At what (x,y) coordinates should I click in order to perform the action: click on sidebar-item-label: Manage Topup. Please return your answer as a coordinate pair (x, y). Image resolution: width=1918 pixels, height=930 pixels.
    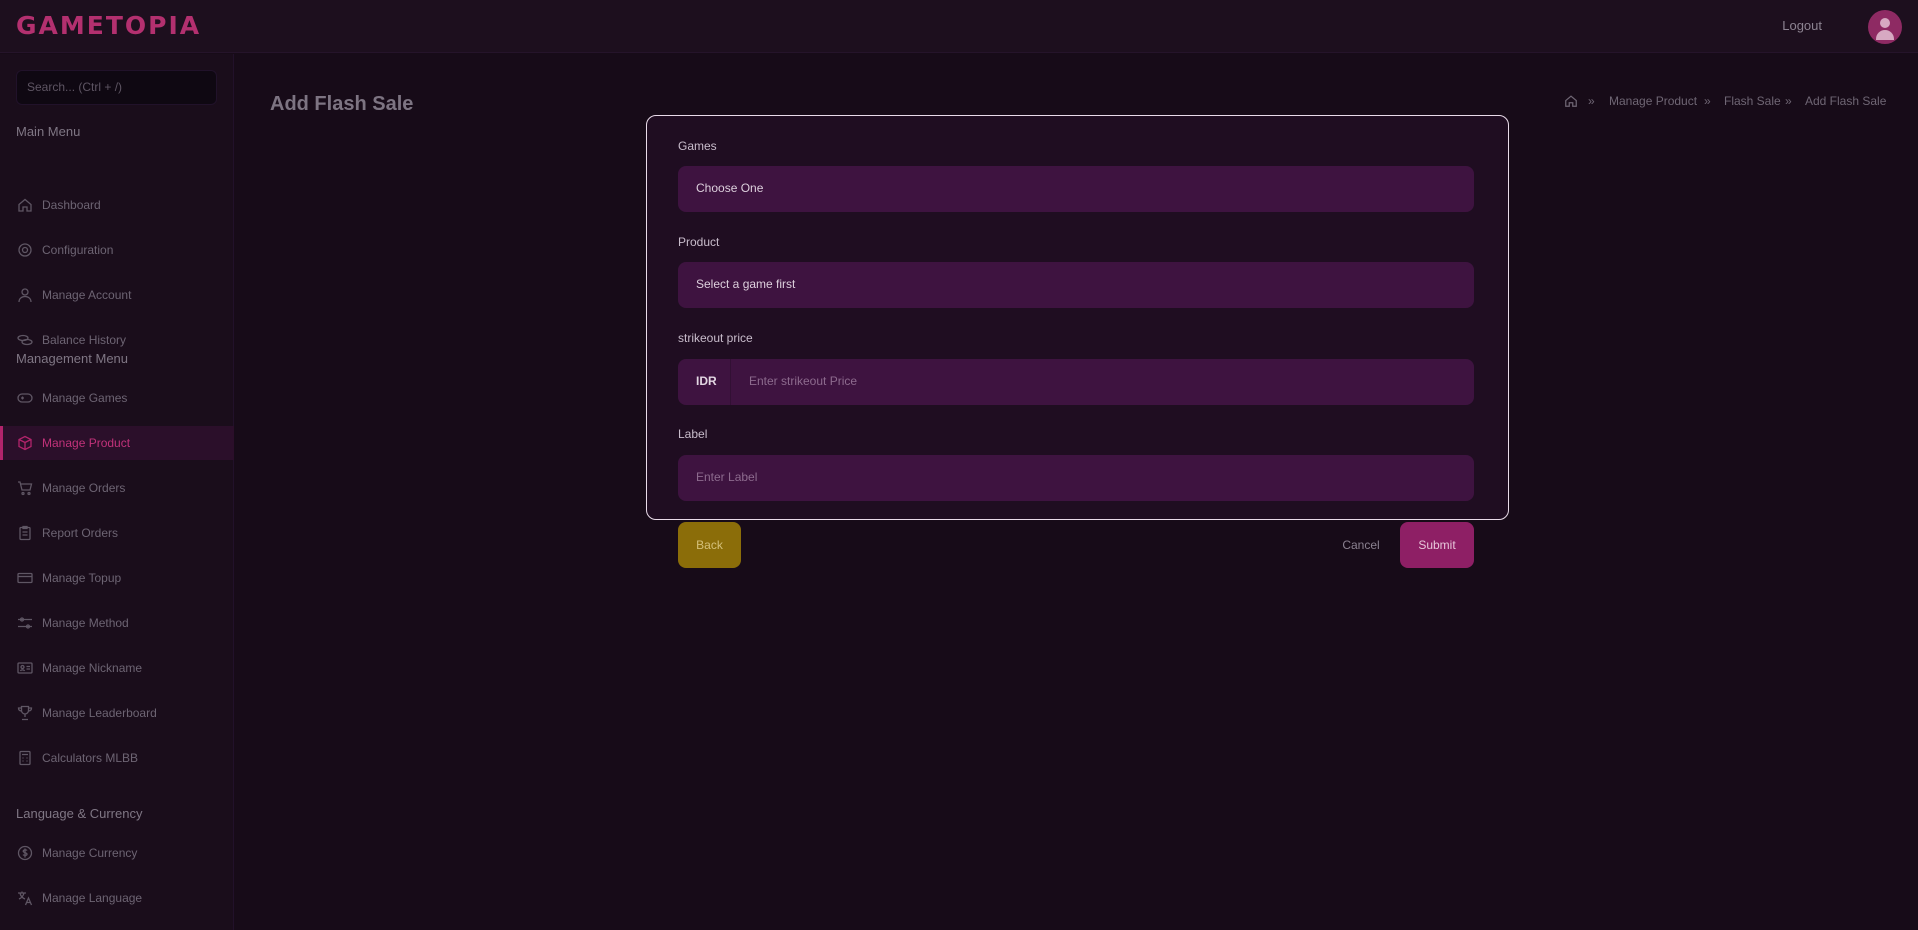
    Looking at the image, I should click on (82, 578).